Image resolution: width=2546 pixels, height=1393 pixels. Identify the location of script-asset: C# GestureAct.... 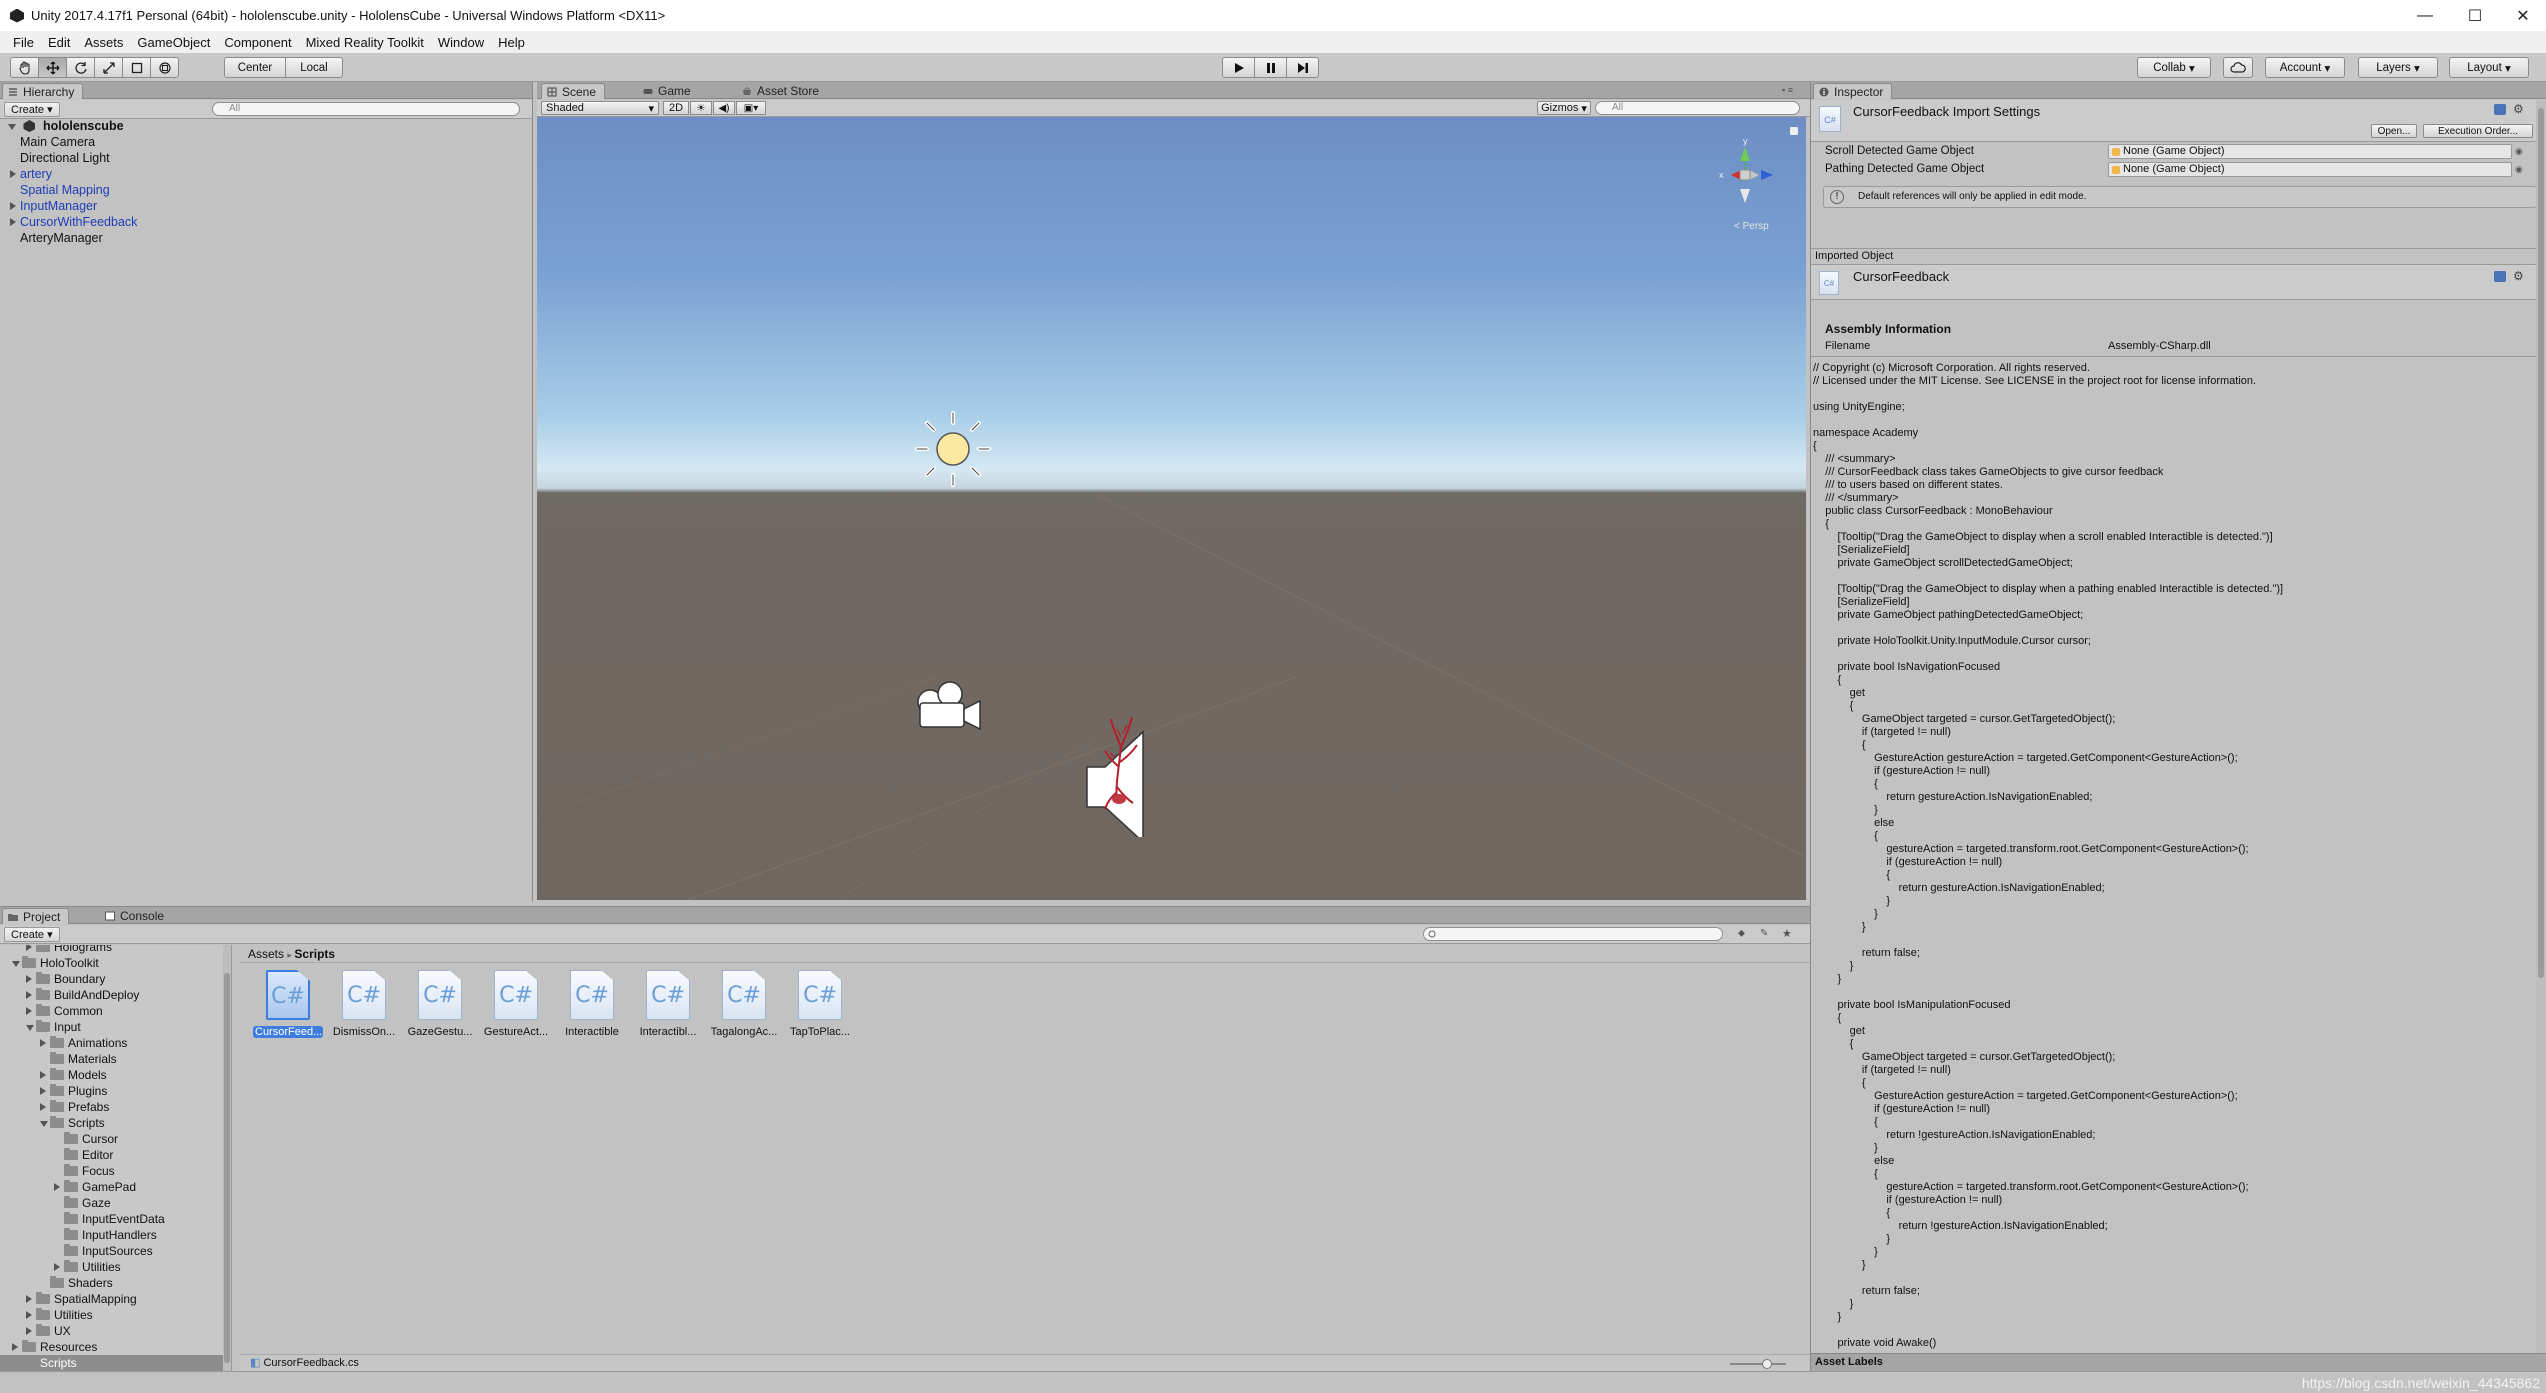
(516, 1010).